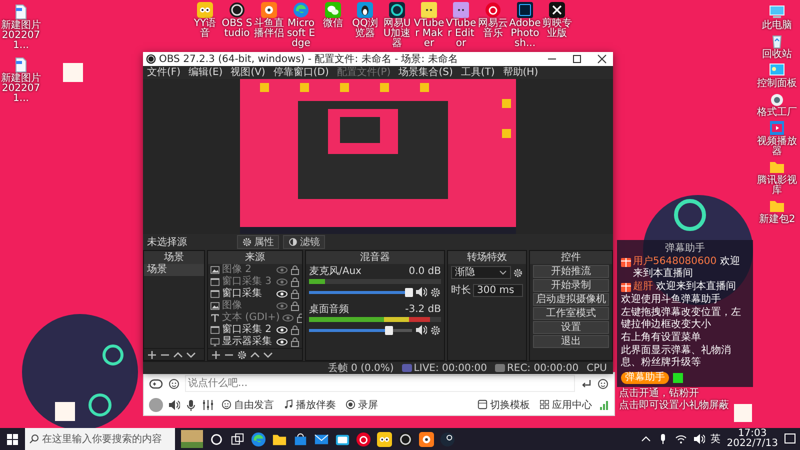  I want to click on duration-field: 300 ms, so click(498, 290).